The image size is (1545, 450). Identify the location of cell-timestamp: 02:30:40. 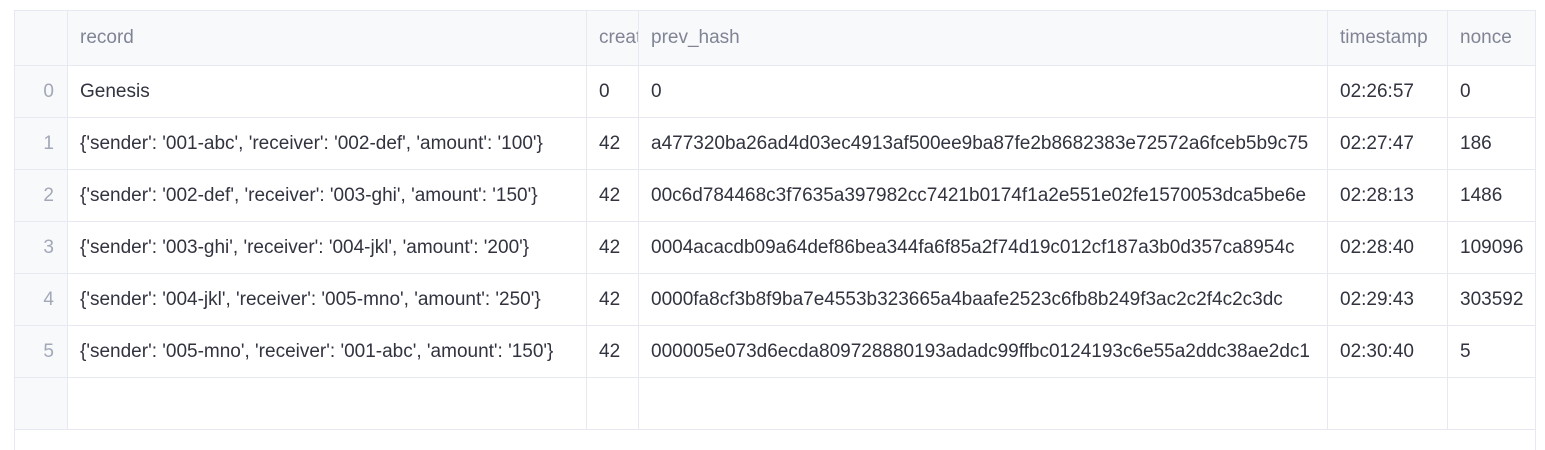
(1388, 352).